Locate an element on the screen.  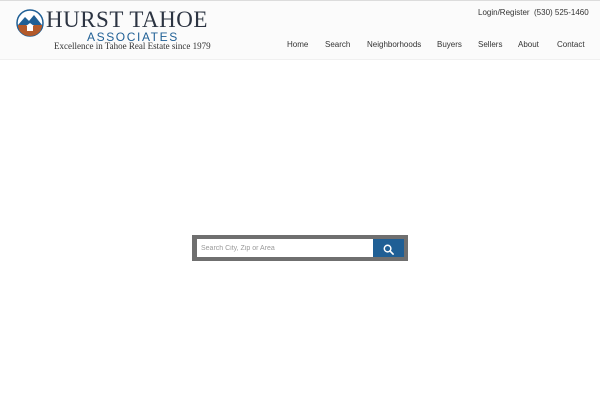
search-input is located at coordinates (285, 248).